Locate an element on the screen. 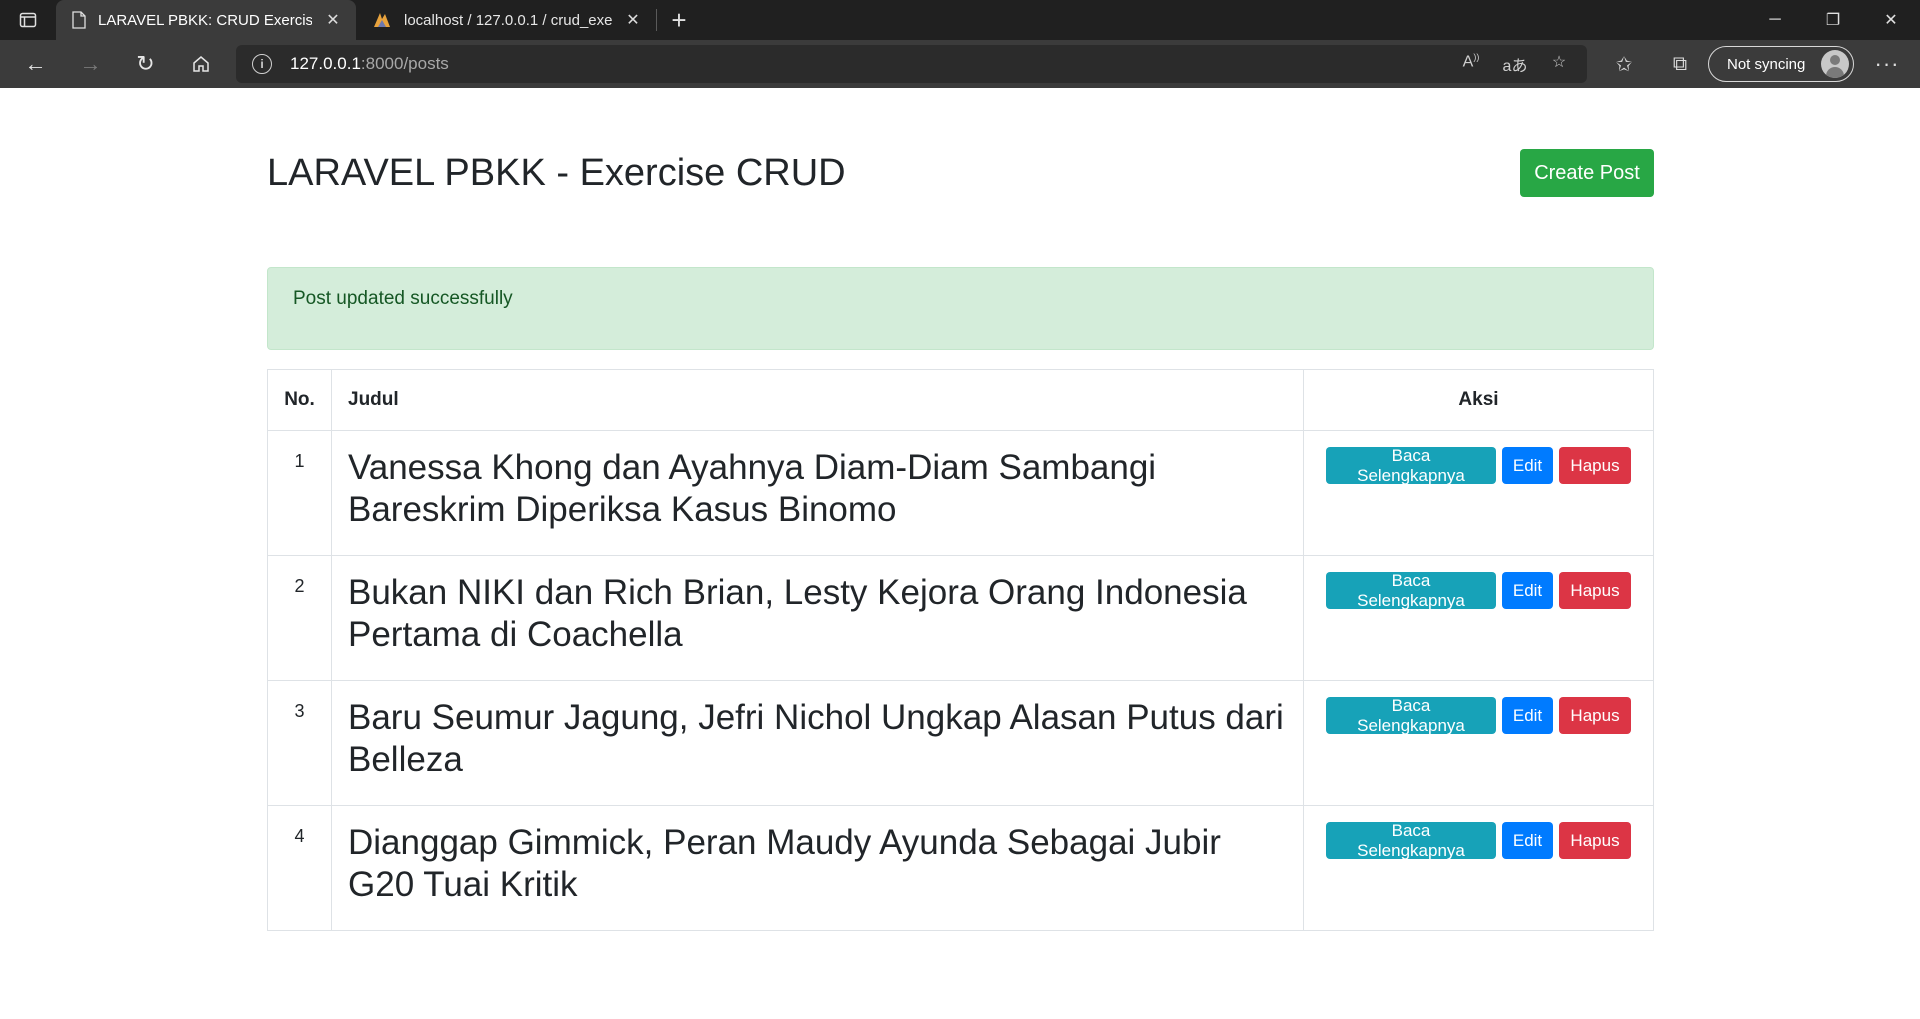 The image size is (1920, 1019). arrow-right-icon: → is located at coordinates (90, 63).